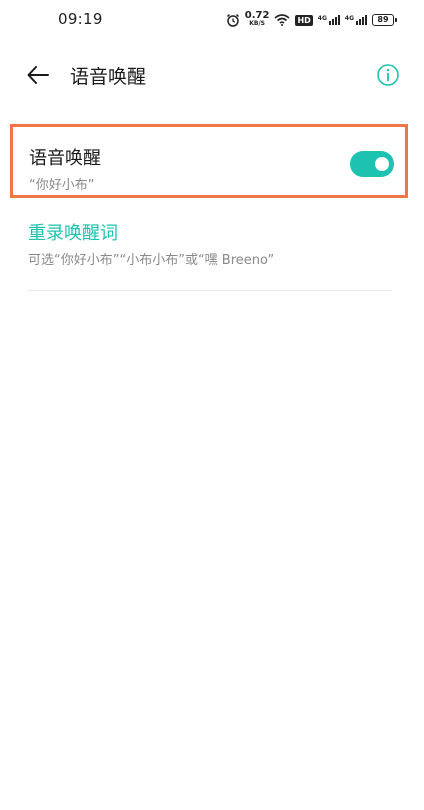 The height and width of the screenshot is (810, 424). I want to click on wifi-icon, so click(282, 20).